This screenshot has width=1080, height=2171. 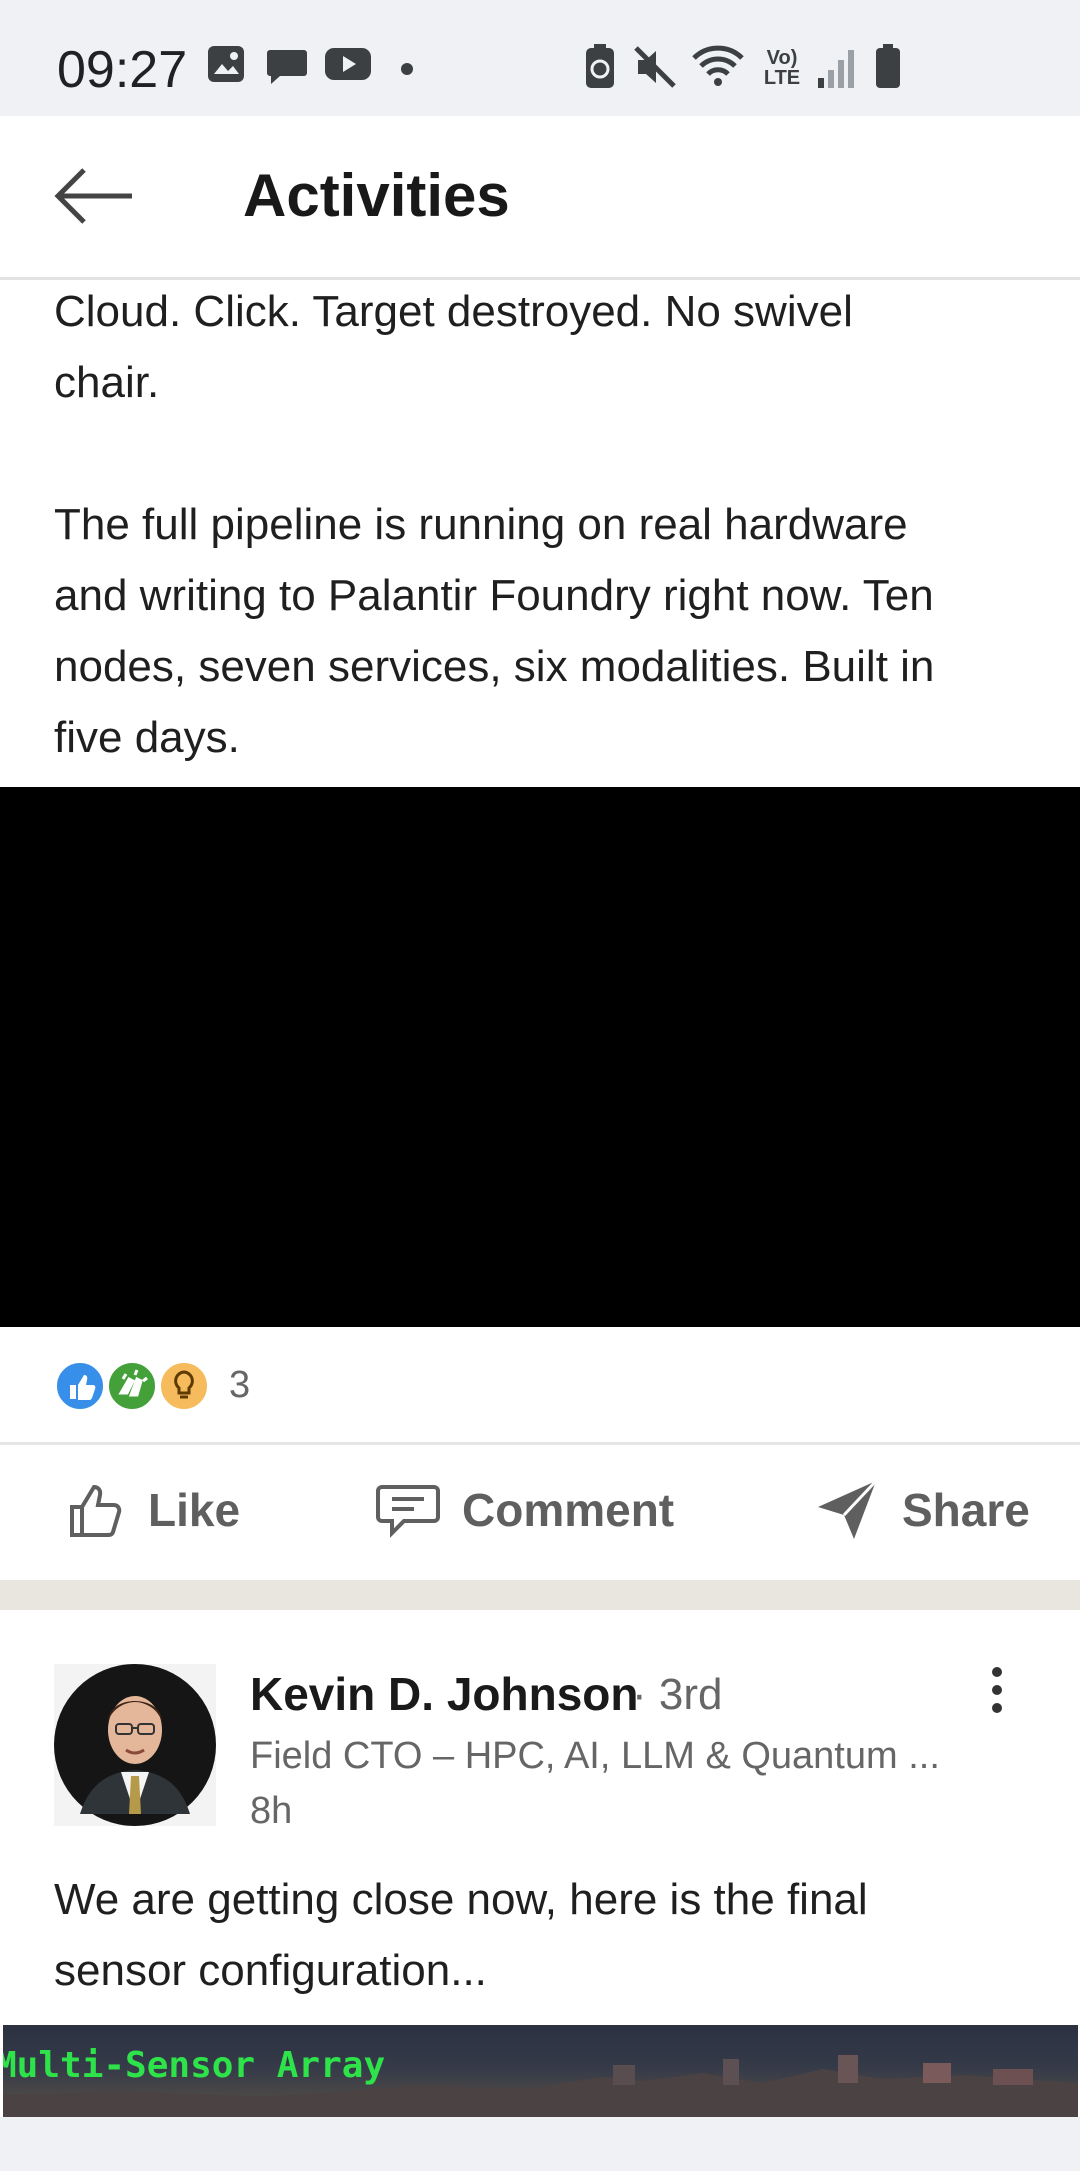 What do you see at coordinates (540, 2071) in the screenshot?
I see `post-image: Multi-Sensor Array` at bounding box center [540, 2071].